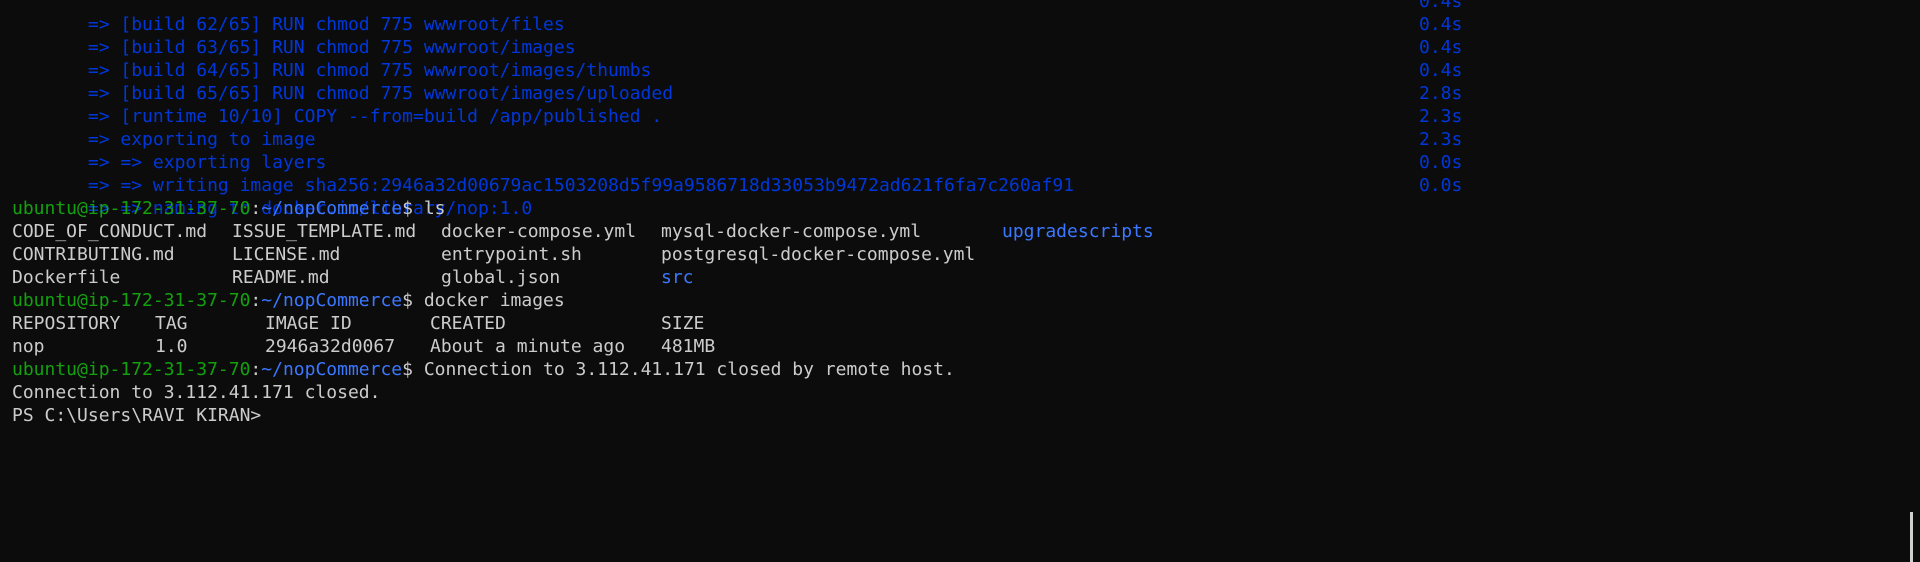 This screenshot has height=562, width=1920. I want to click on file-entry: entrypoint.sh, so click(511, 254).